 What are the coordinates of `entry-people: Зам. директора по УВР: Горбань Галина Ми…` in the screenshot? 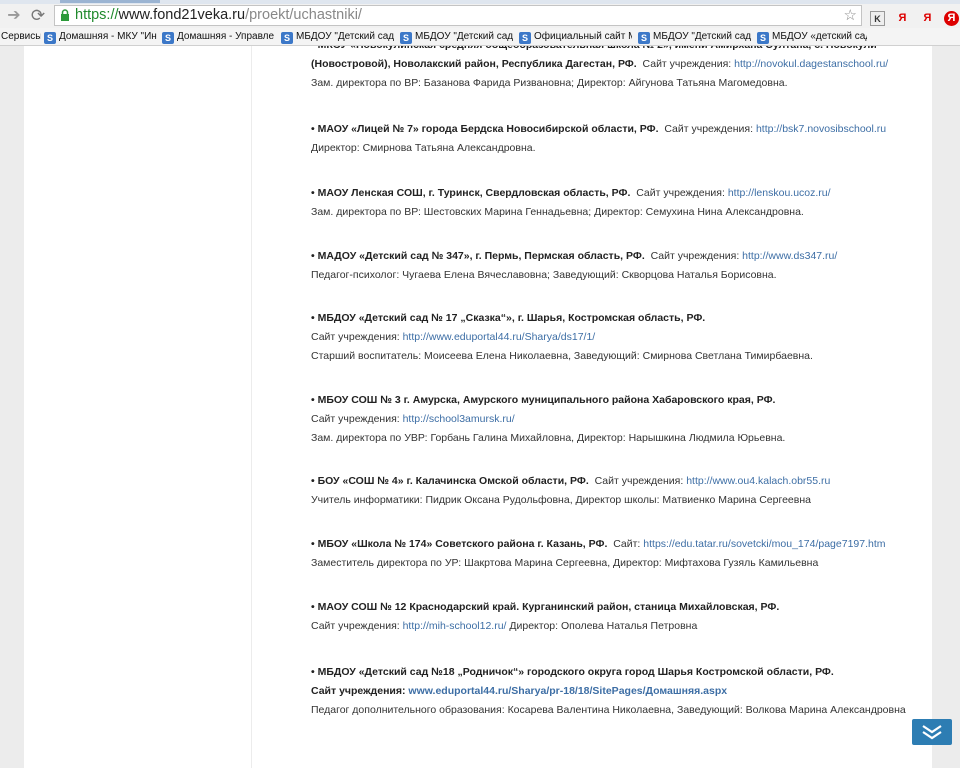 It's located at (548, 438).